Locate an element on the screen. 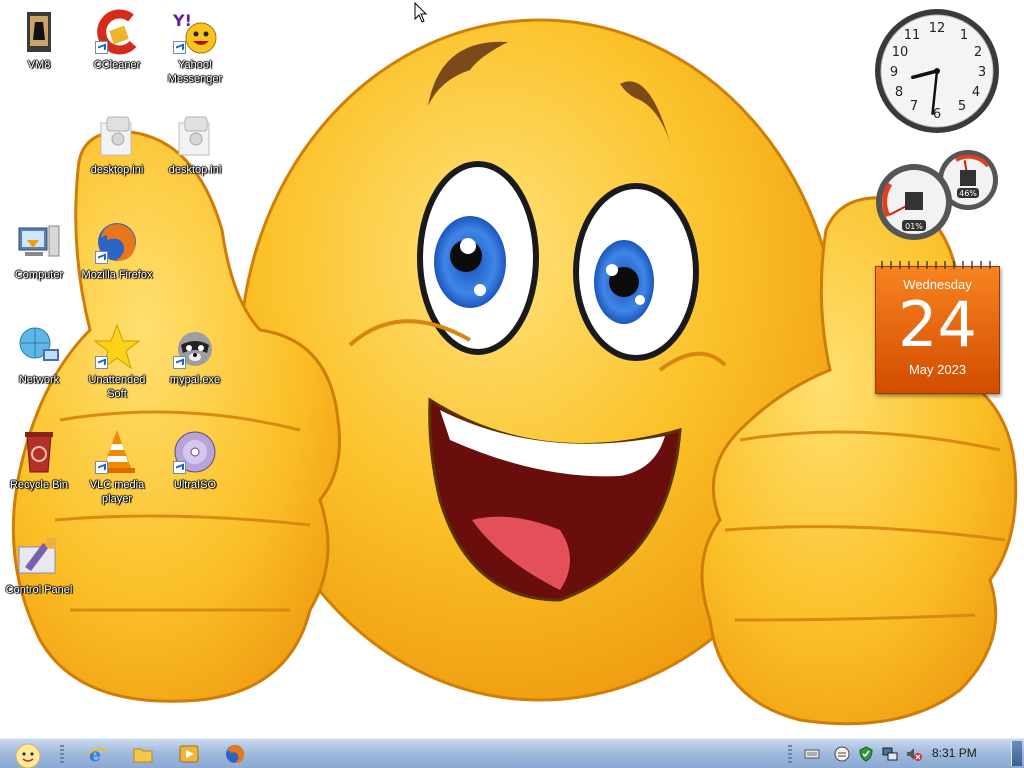  desktop-icon-firefox: Mozilla Firefox is located at coordinates (117, 250).